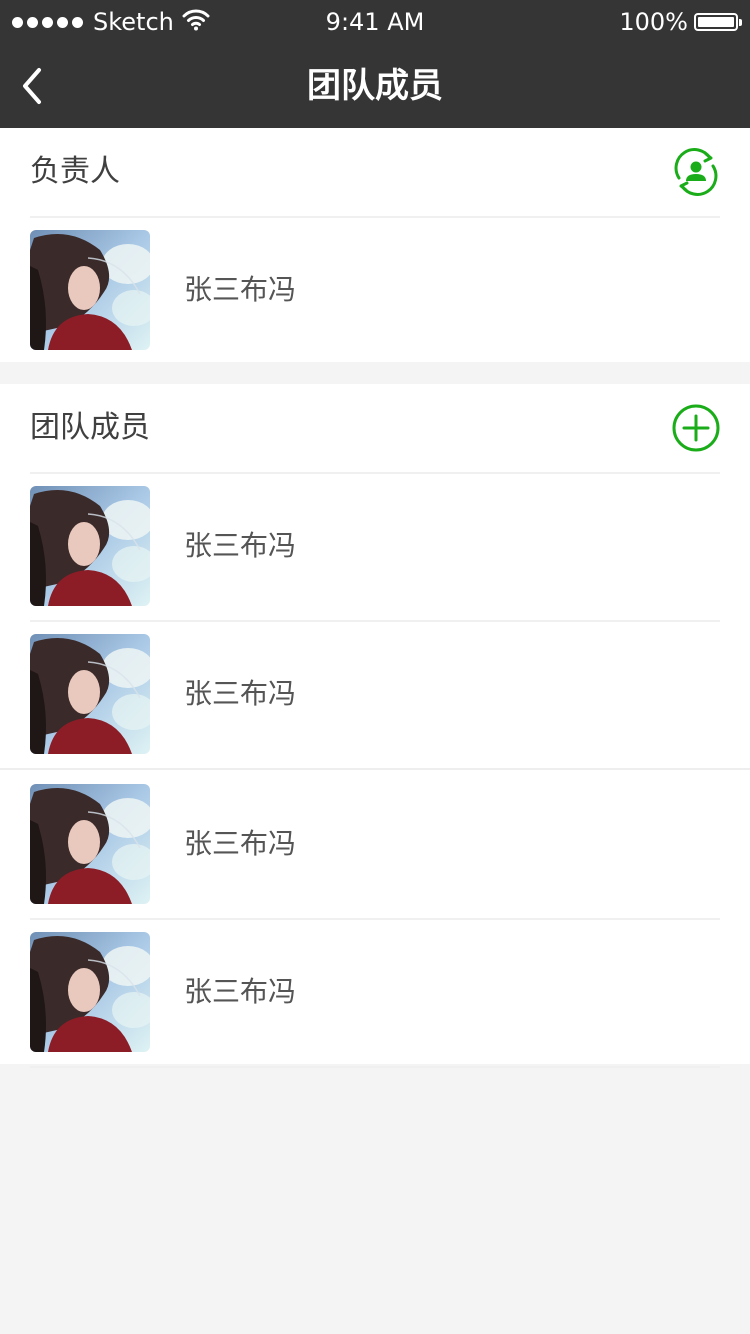 This screenshot has height=1334, width=750. What do you see at coordinates (718, 22) in the screenshot?
I see `battery-icon` at bounding box center [718, 22].